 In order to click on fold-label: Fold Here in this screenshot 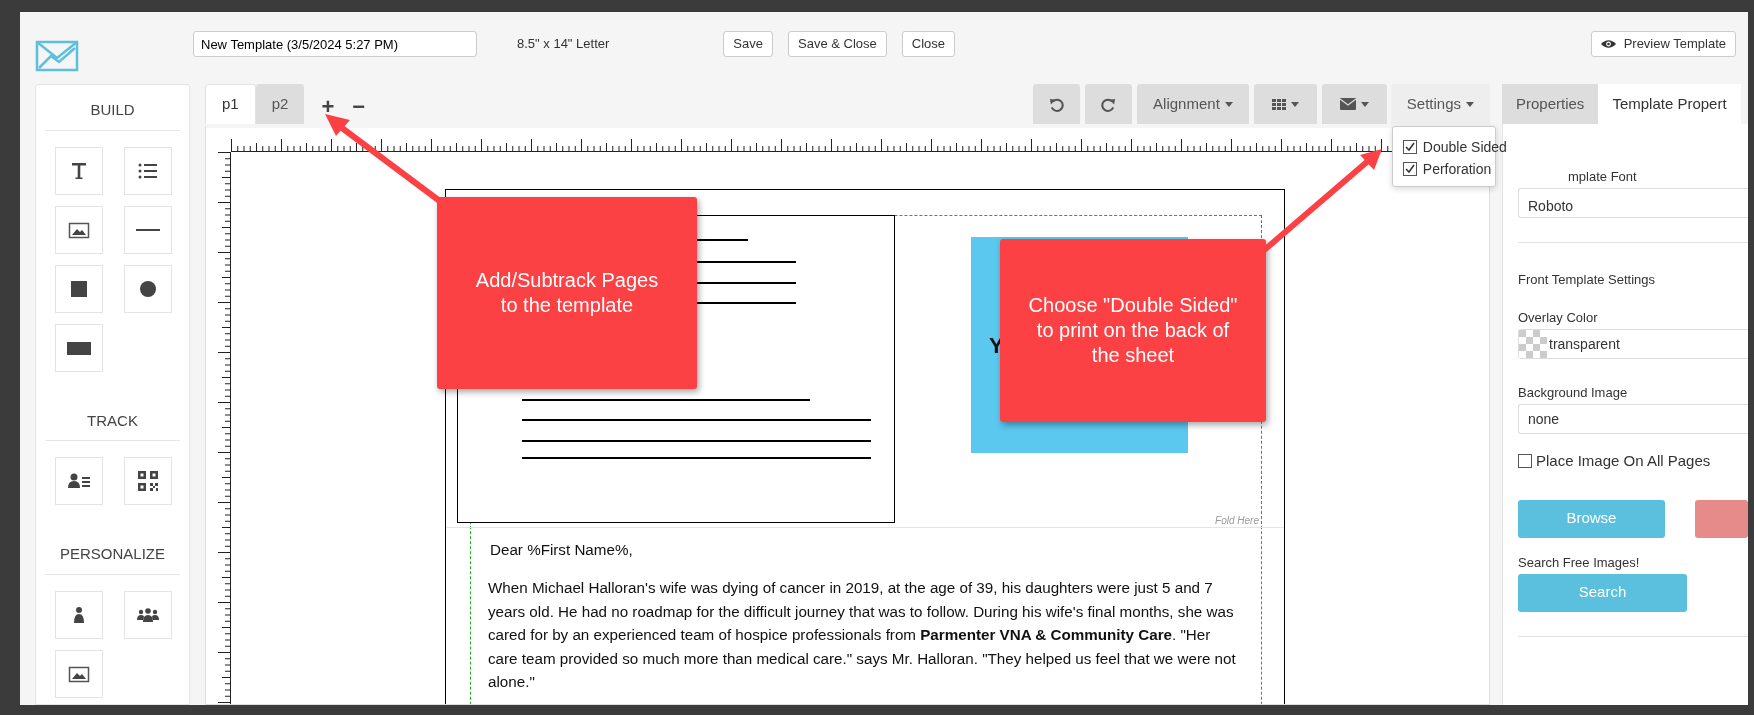, I will do `click(1237, 521)`.